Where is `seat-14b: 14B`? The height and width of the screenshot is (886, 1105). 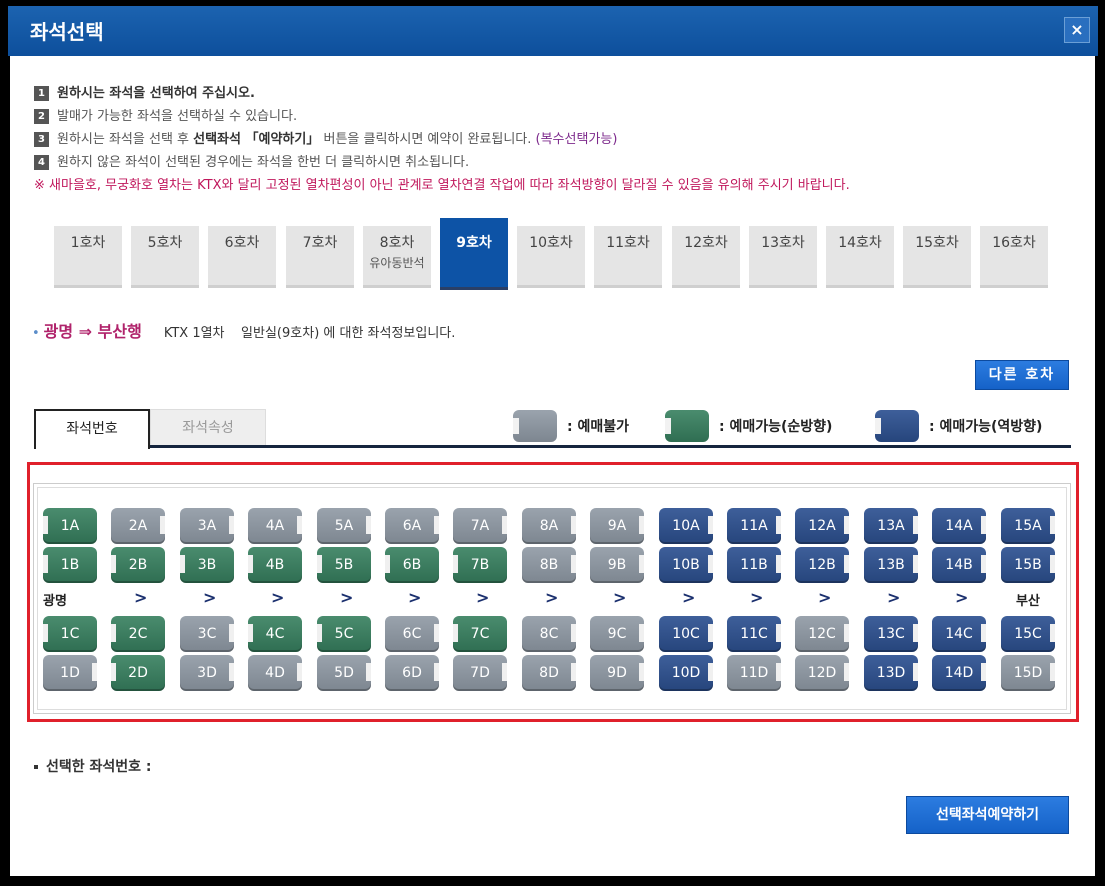 seat-14b: 14B is located at coordinates (959, 565).